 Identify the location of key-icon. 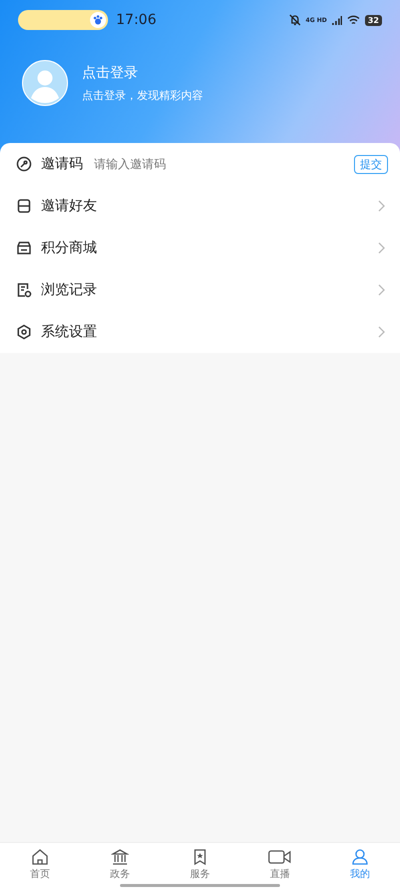
(24, 164).